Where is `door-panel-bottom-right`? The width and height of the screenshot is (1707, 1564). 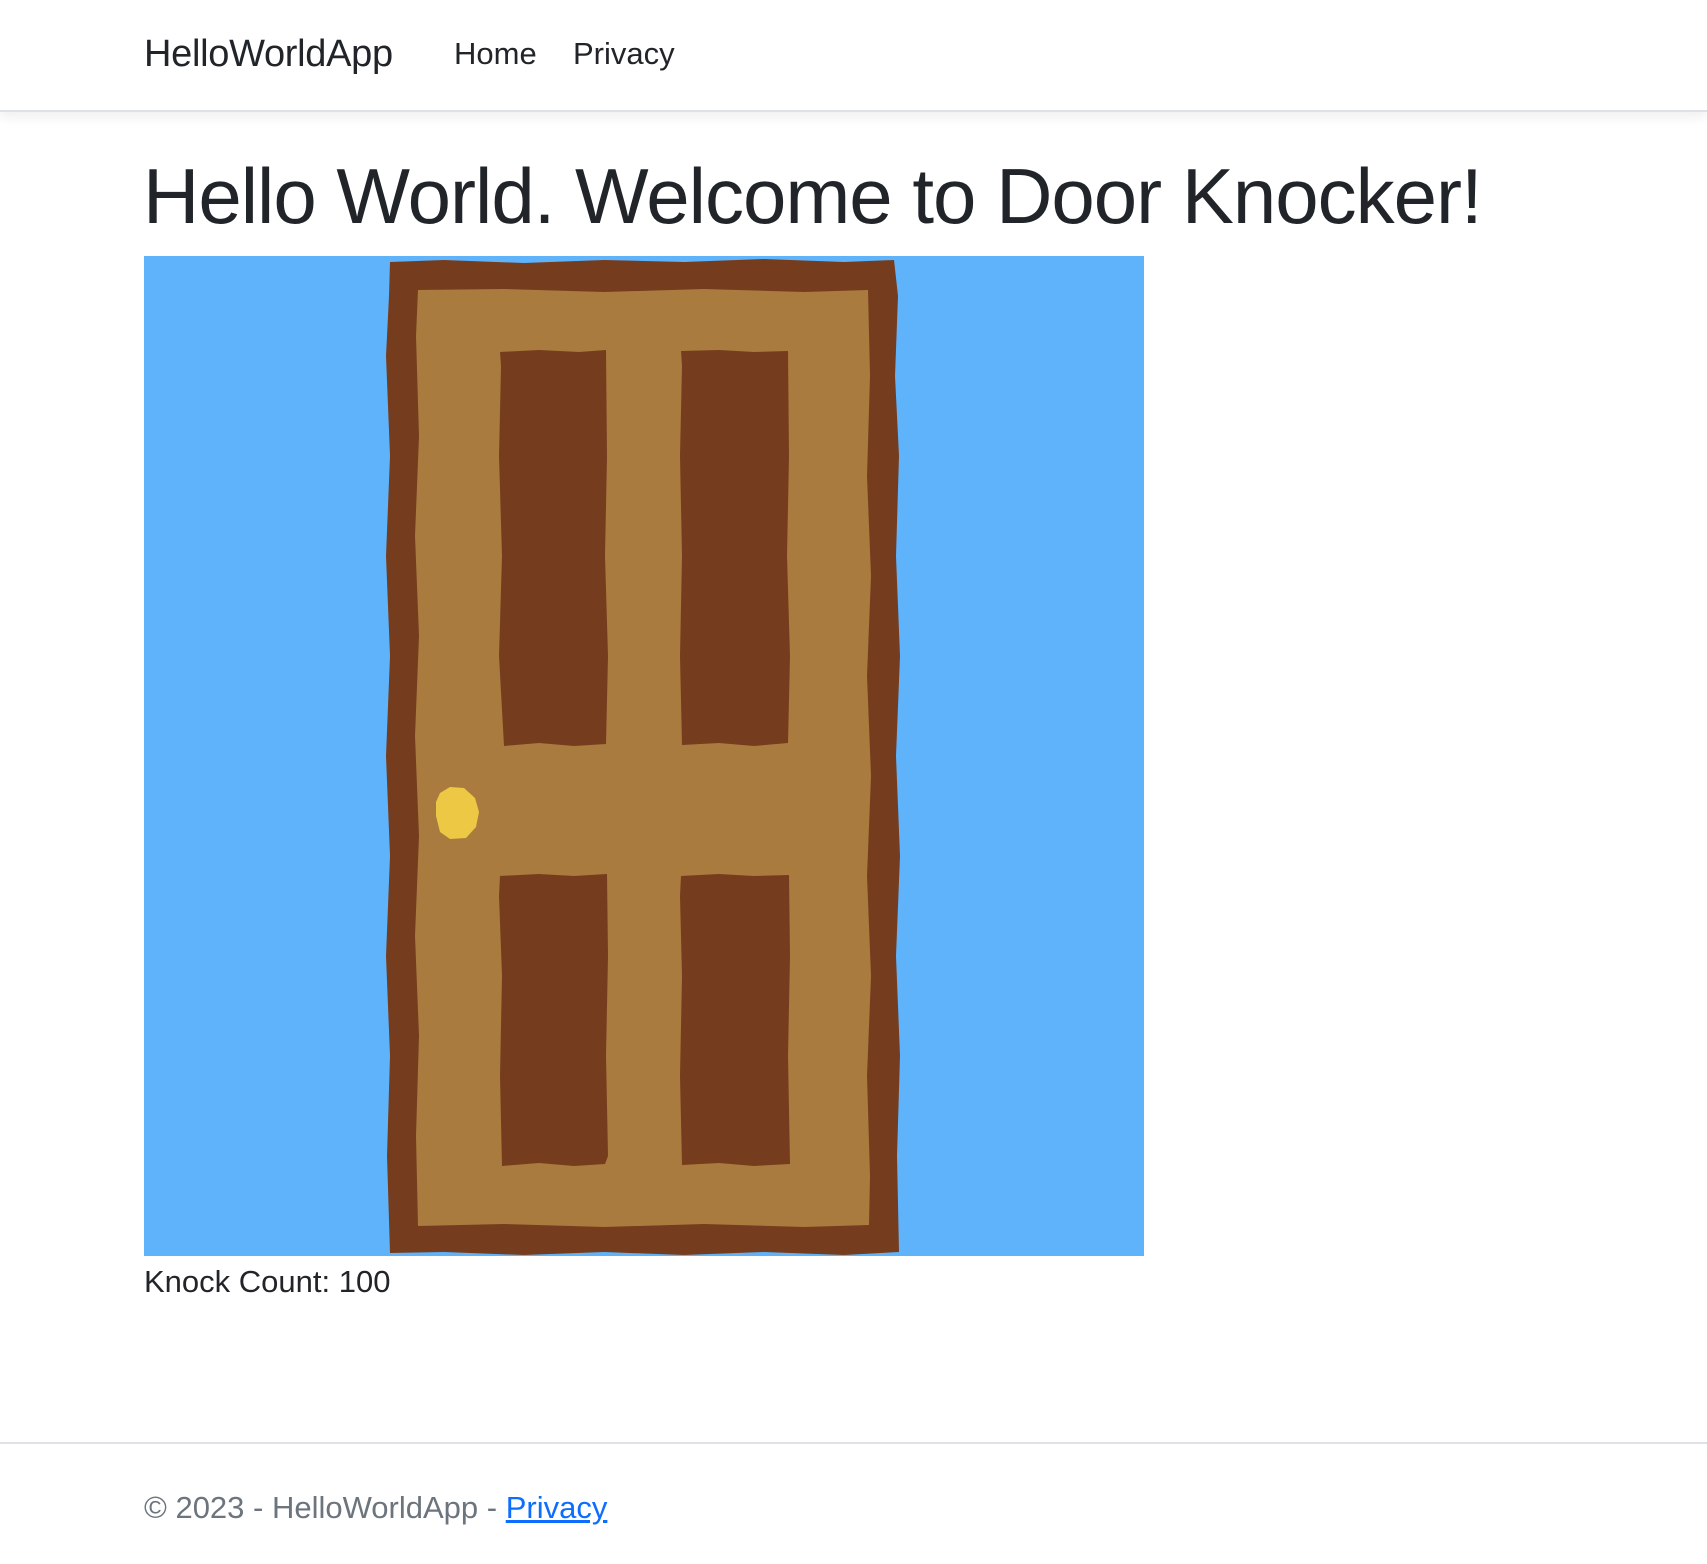 door-panel-bottom-right is located at coordinates (735, 1020).